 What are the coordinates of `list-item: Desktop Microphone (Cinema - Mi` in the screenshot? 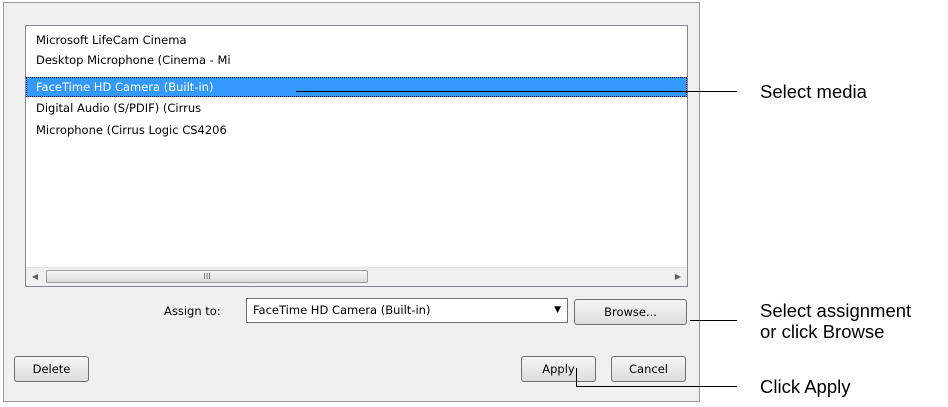 It's located at (356, 60).